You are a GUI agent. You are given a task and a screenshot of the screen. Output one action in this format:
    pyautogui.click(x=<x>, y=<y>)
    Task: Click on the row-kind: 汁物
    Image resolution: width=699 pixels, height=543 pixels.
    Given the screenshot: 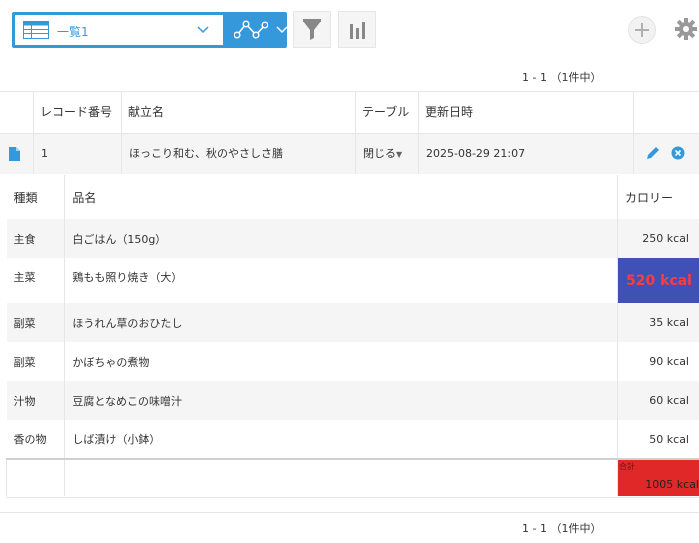 What is the action you would take?
    pyautogui.click(x=36, y=400)
    